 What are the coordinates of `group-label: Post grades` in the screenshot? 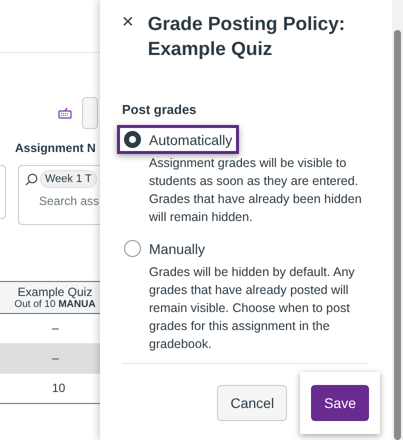 It's located at (160, 109).